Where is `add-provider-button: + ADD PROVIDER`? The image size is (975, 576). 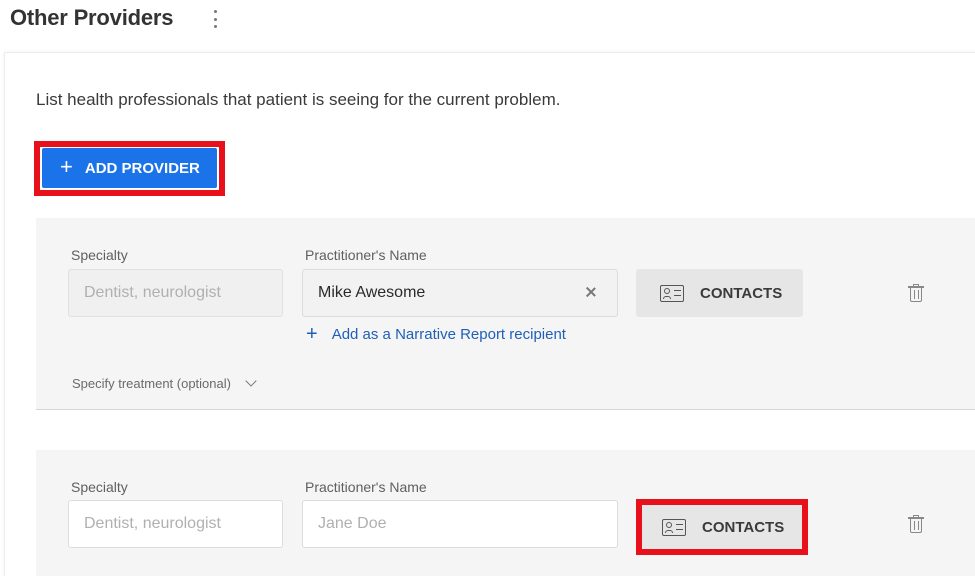
add-provider-button: + ADD PROVIDER is located at coordinates (129, 168).